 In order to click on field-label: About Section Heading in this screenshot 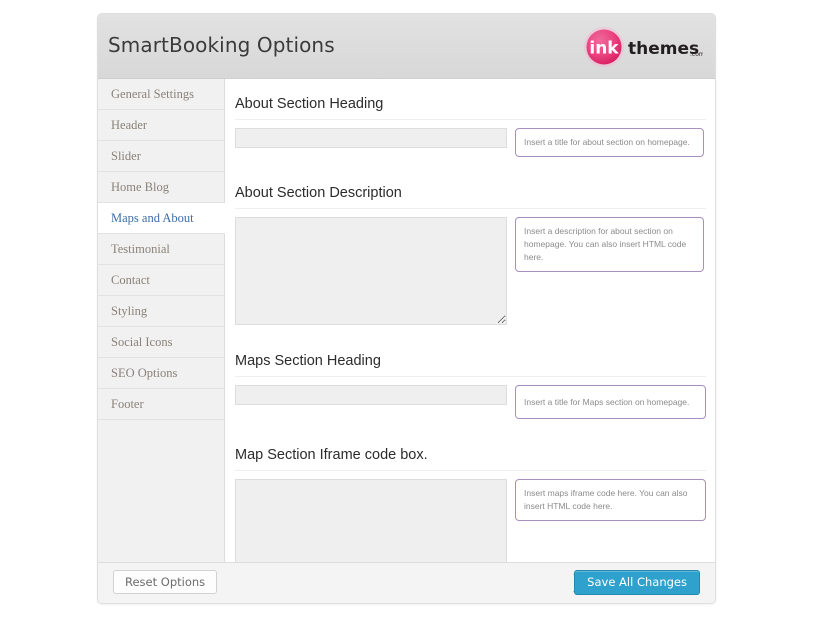, I will do `click(470, 106)`.